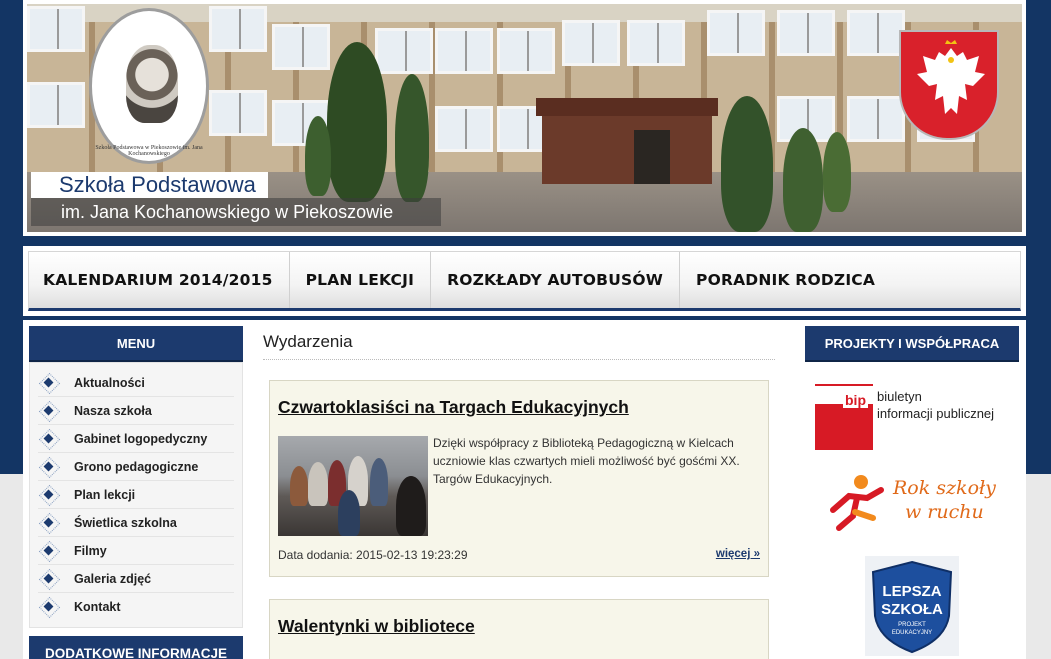 This screenshot has height=659, width=1051. I want to click on polish-eagle-emblem, so click(949, 85).